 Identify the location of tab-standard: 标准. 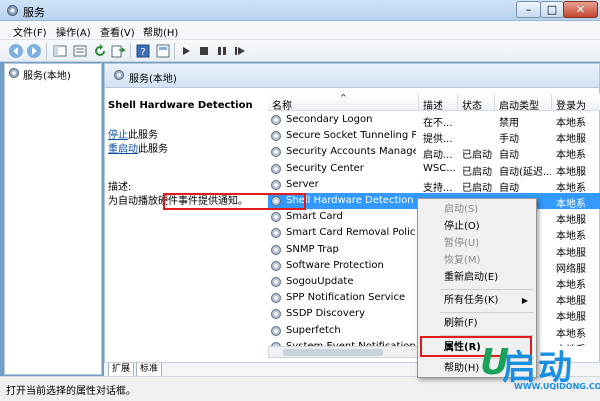
(149, 370).